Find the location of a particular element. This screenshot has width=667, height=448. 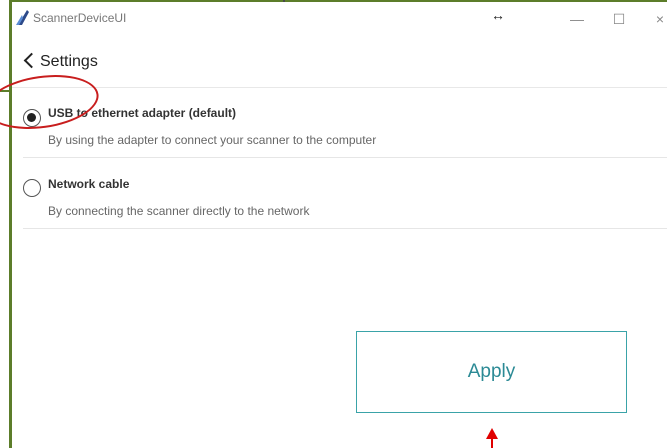

apply-button: Apply is located at coordinates (491, 372).